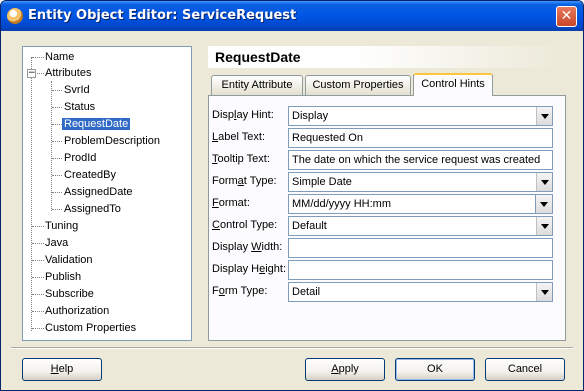 The height and width of the screenshot is (391, 584). I want to click on format-dropdown-button, so click(544, 204).